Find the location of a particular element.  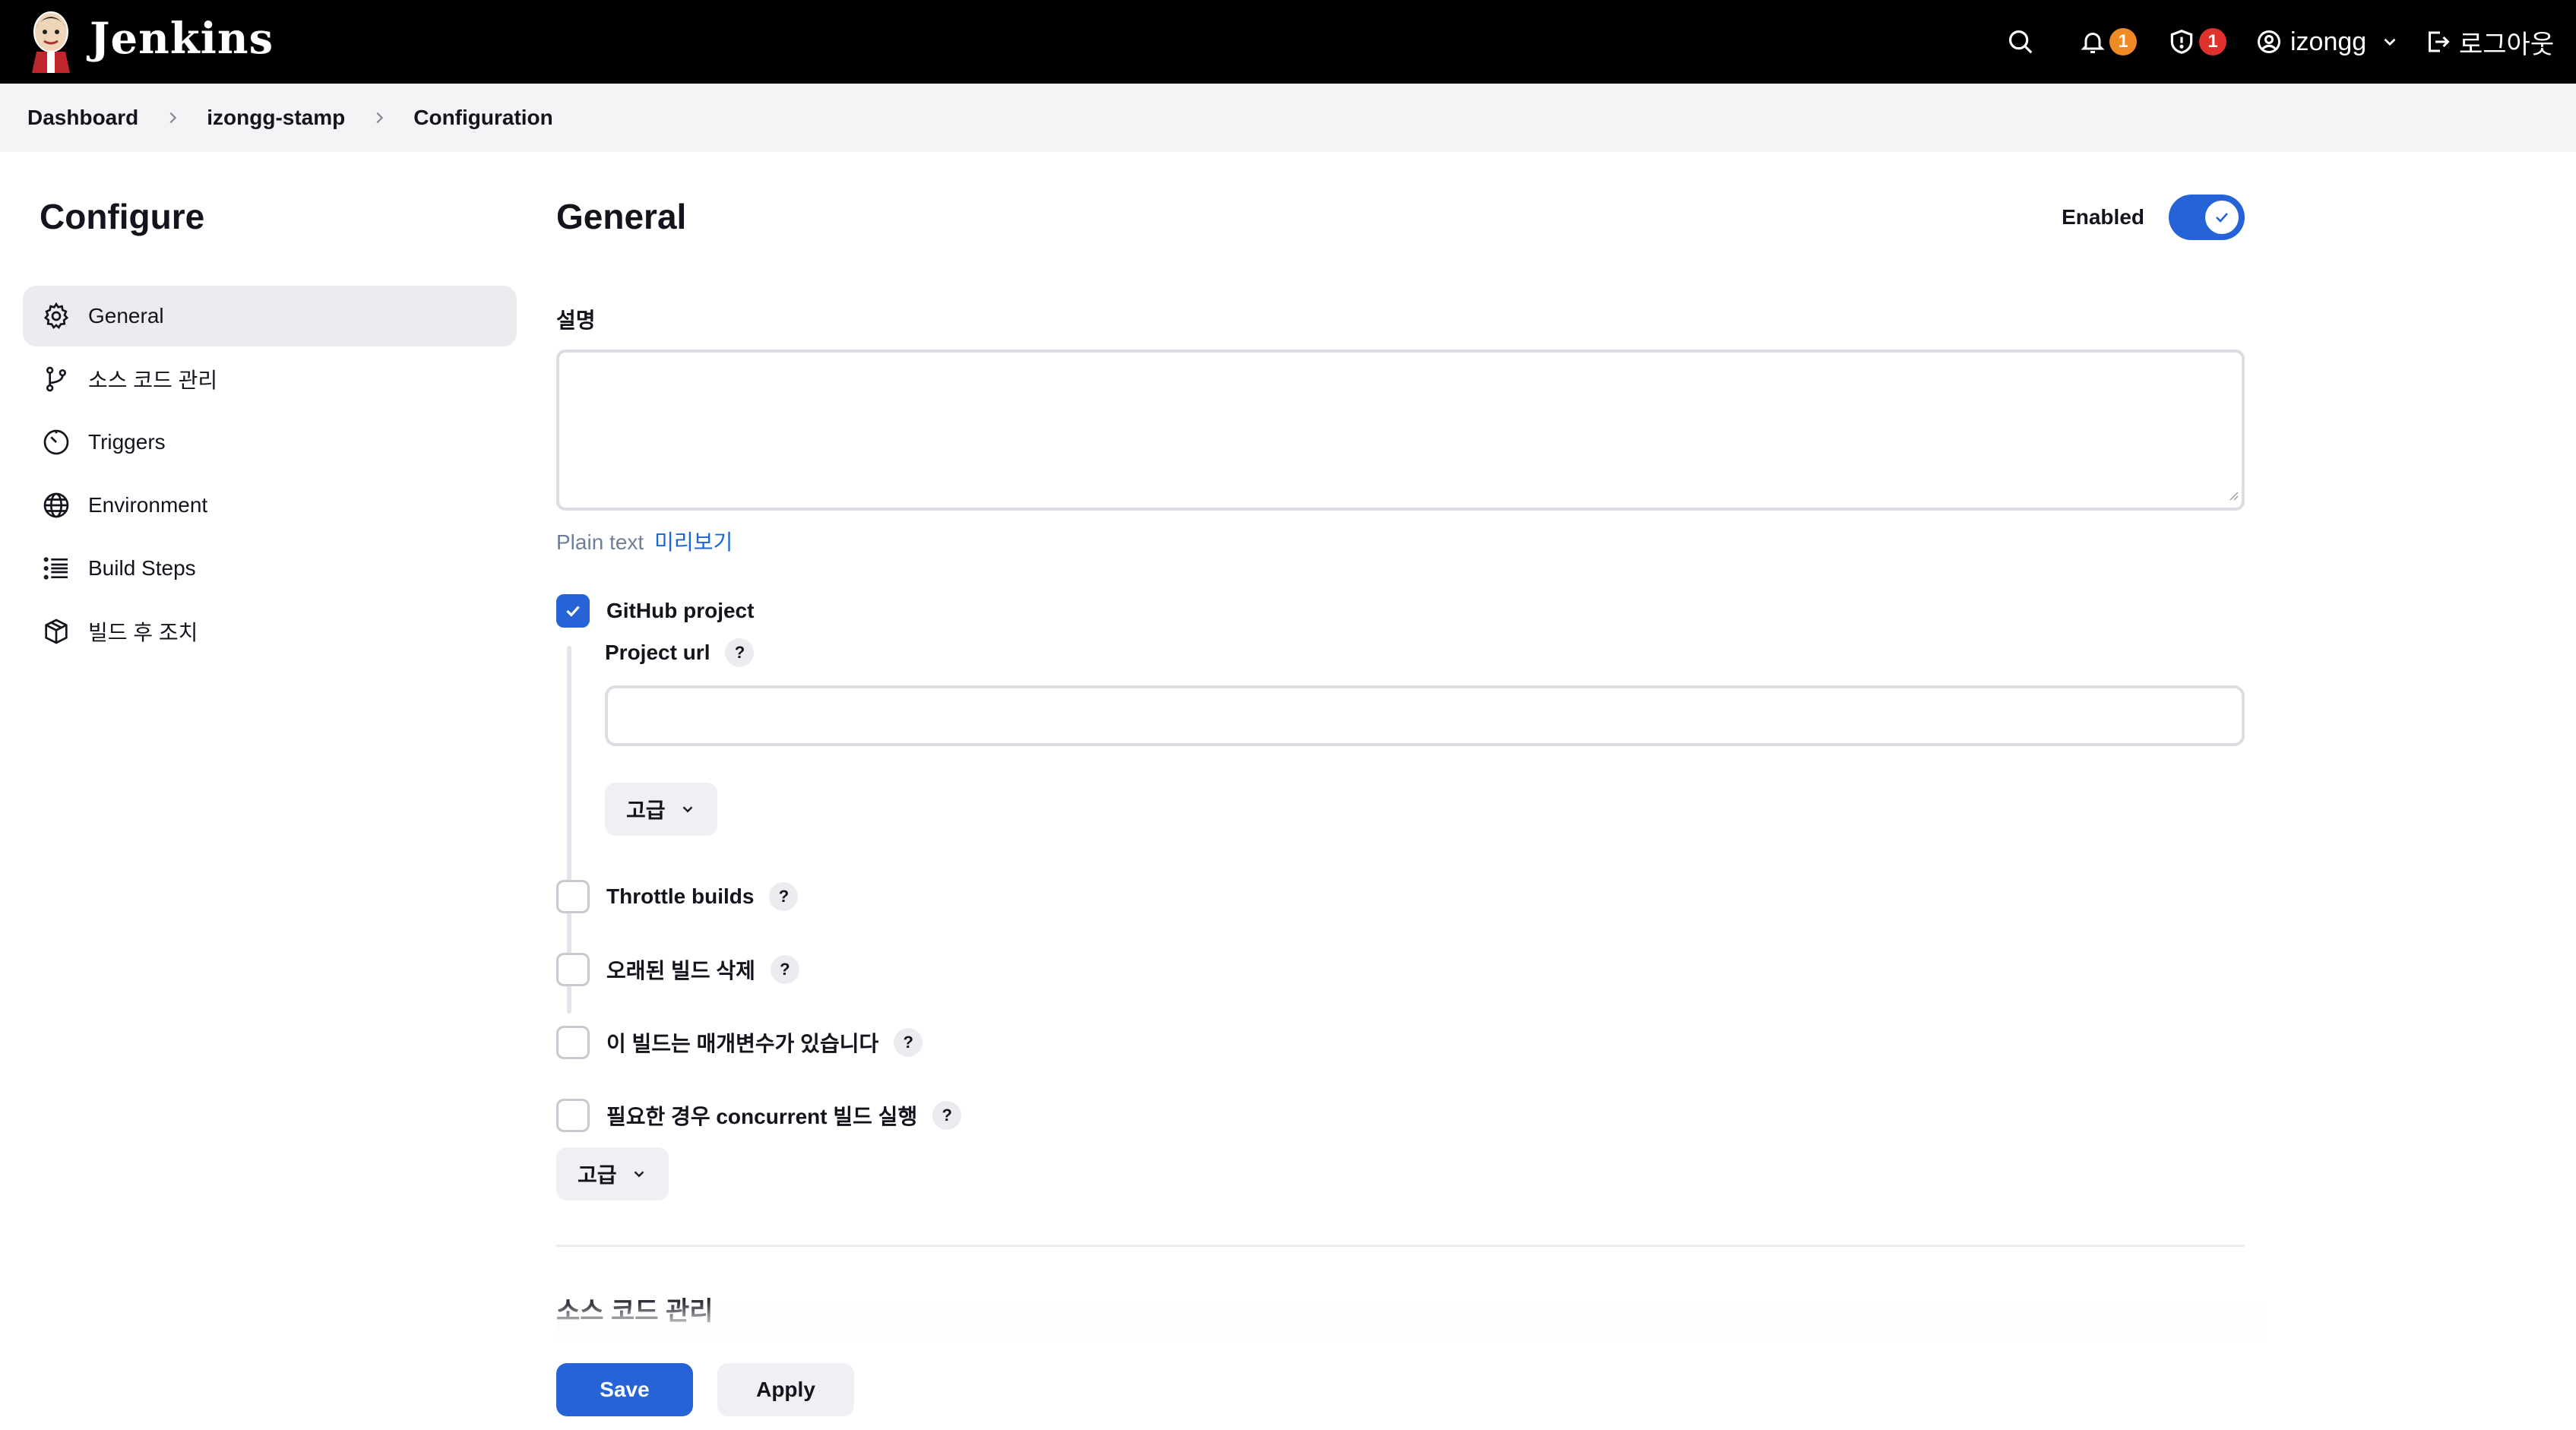

logout-button: 로그아웃 is located at coordinates (2489, 42).